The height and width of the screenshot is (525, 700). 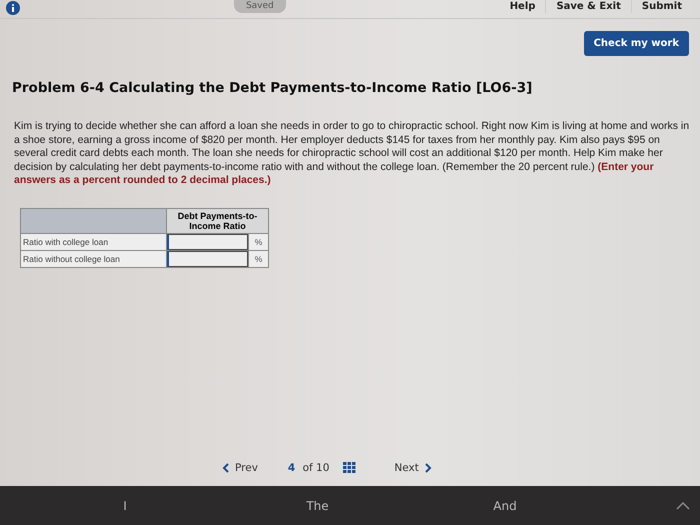 What do you see at coordinates (413, 468) in the screenshot?
I see `next-button: Next` at bounding box center [413, 468].